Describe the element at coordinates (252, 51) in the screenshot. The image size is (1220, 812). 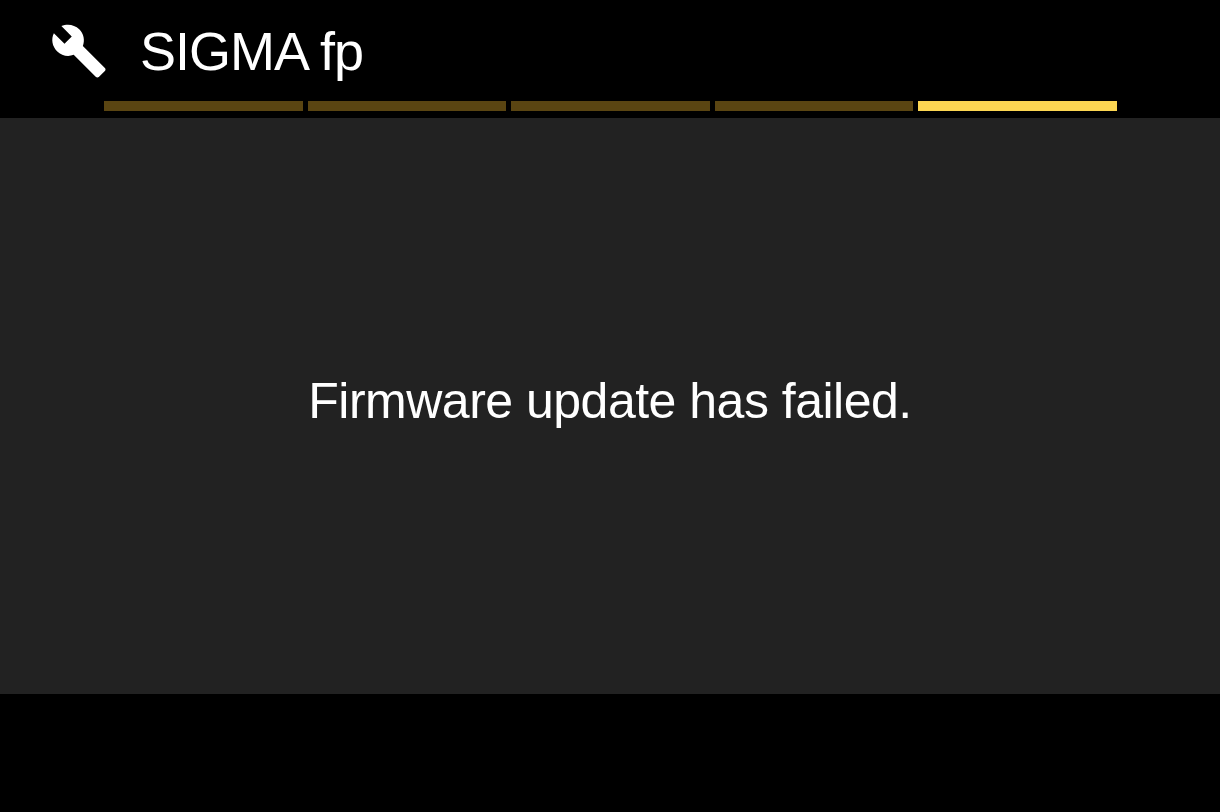
I see `screen-title: SIGMA fp` at that location.